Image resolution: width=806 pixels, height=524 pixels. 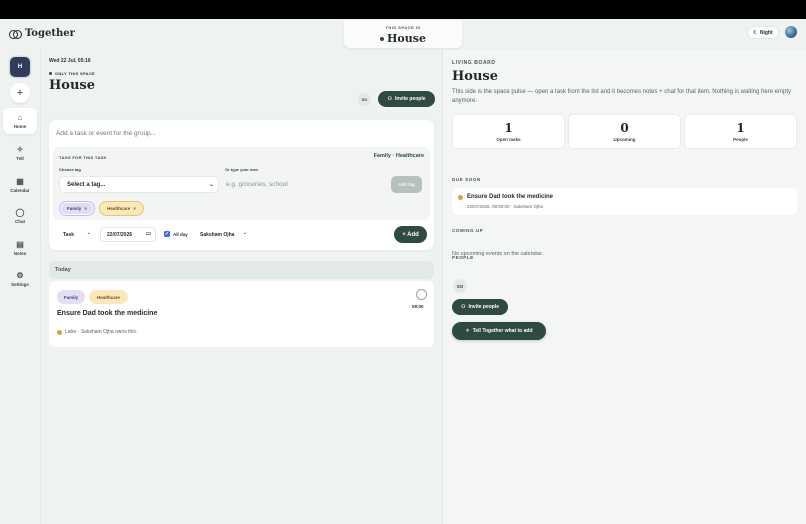 What do you see at coordinates (101, 332) in the screenshot?
I see `task-meta-text: Later · Saksham Ojha owns this.` at bounding box center [101, 332].